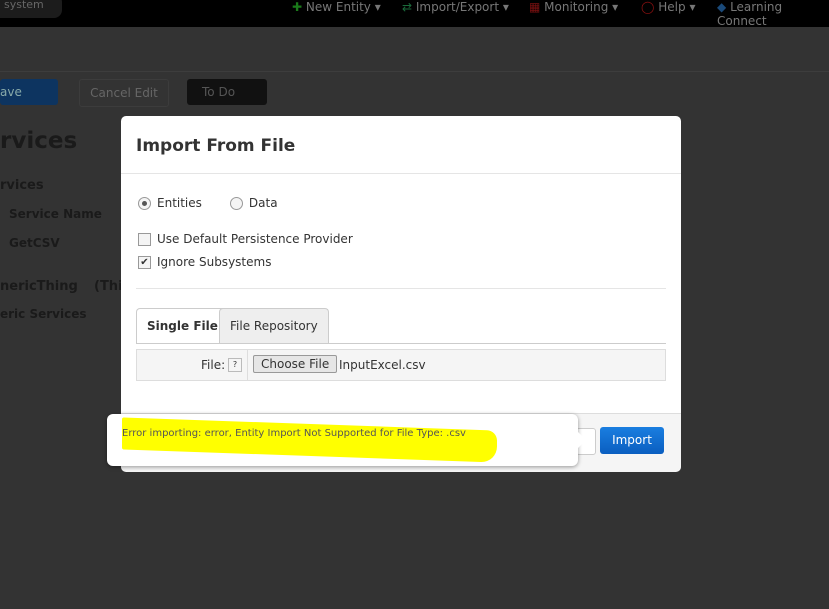 This screenshot has height=609, width=829. Describe the element at coordinates (236, 203) in the screenshot. I see `data-radio` at that location.